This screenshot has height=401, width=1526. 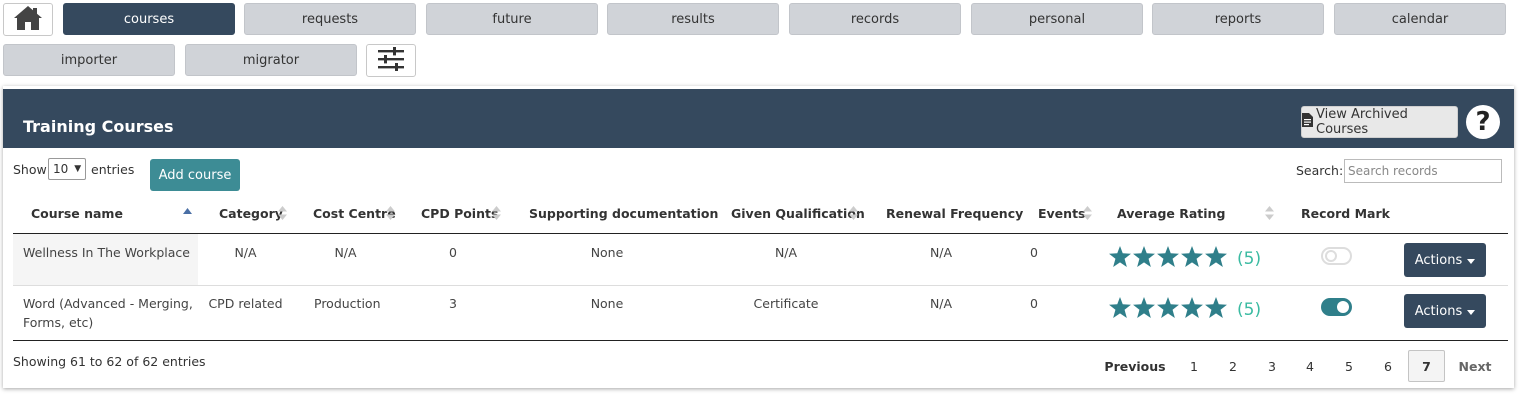 What do you see at coordinates (1272, 366) in the screenshot?
I see `pagination-page-3: 3` at bounding box center [1272, 366].